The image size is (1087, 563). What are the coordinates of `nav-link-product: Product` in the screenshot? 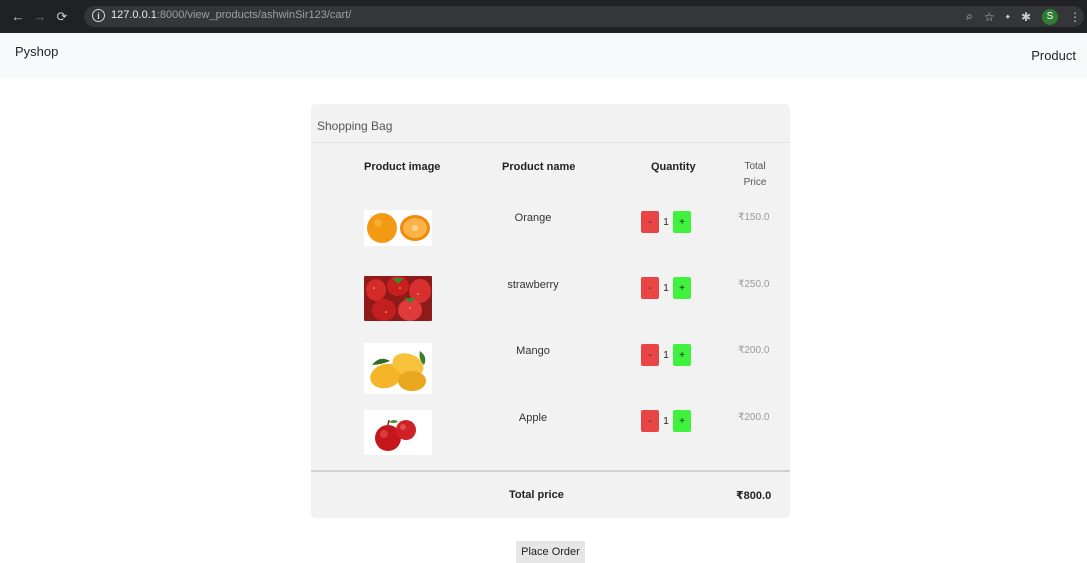 It's located at (1053, 55).